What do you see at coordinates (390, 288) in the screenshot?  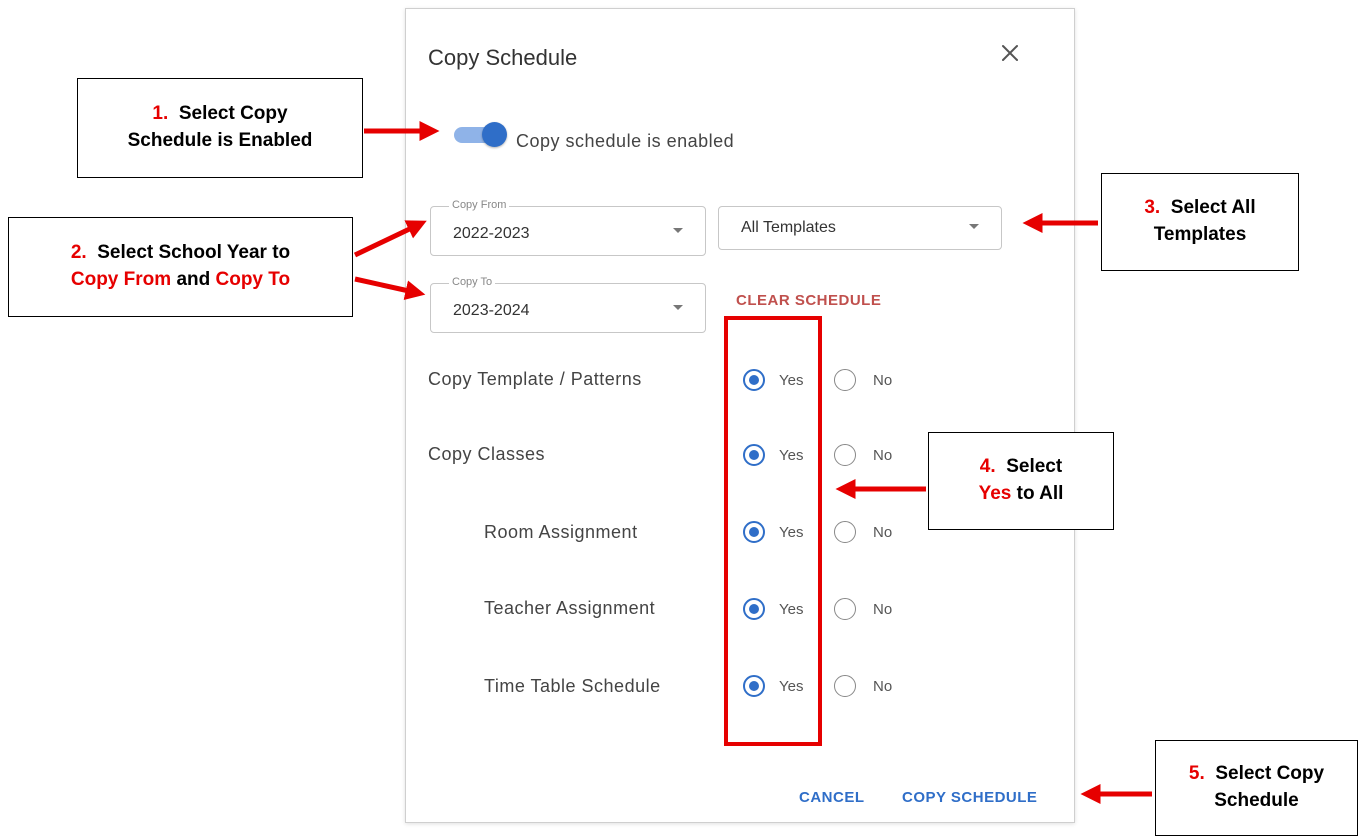 I see `arrow-2b` at bounding box center [390, 288].